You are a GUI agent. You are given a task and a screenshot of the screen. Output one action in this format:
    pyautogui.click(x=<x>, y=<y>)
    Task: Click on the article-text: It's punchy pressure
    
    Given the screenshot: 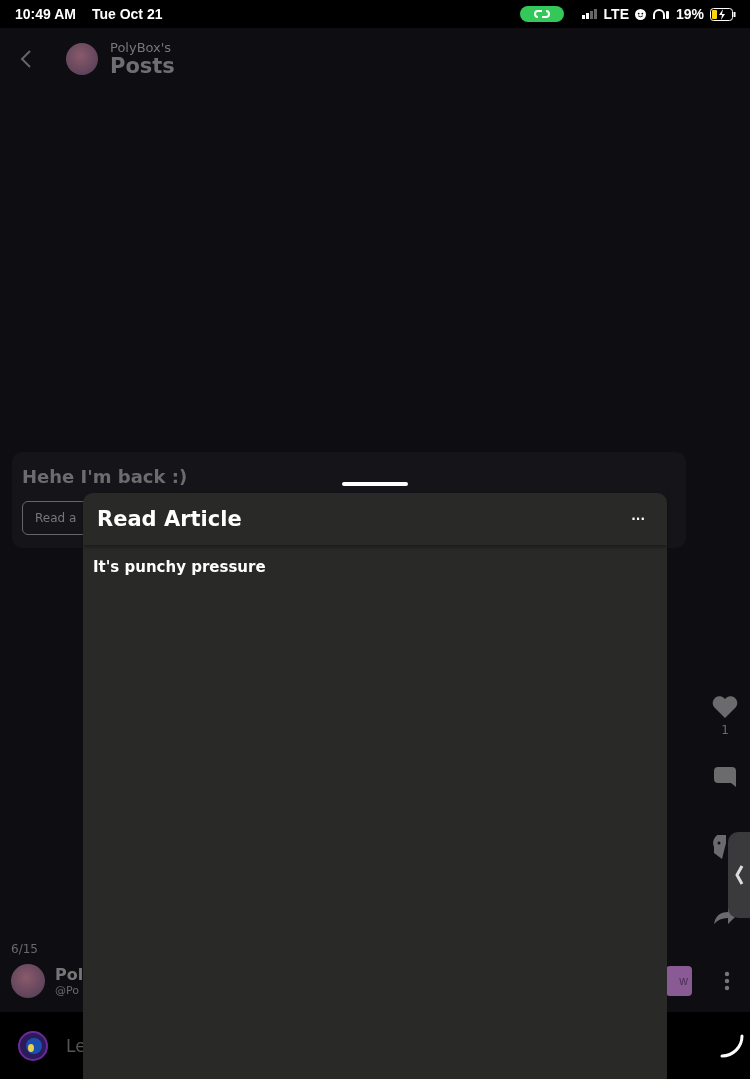 What is the action you would take?
    pyautogui.click(x=179, y=567)
    